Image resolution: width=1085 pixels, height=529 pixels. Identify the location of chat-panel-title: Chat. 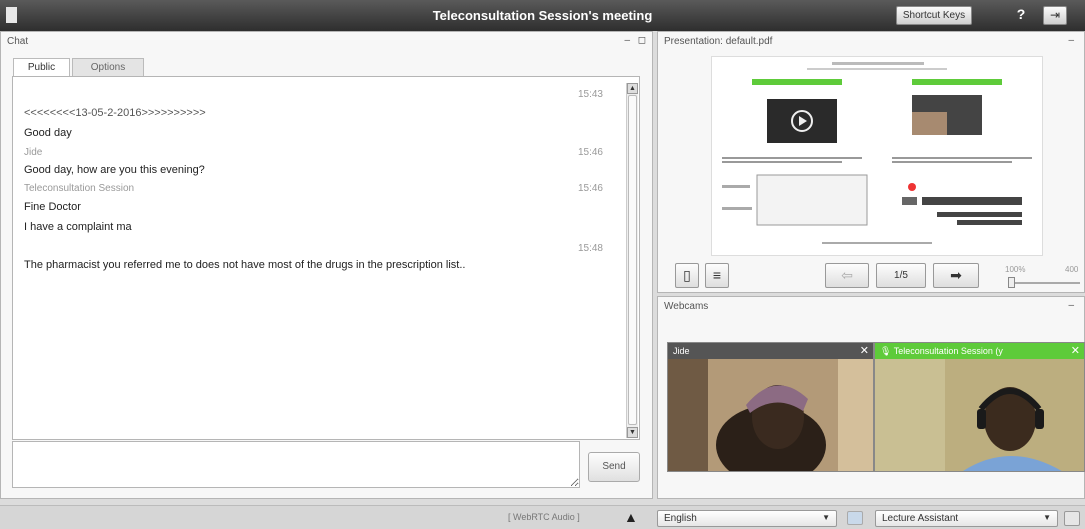
(18, 41).